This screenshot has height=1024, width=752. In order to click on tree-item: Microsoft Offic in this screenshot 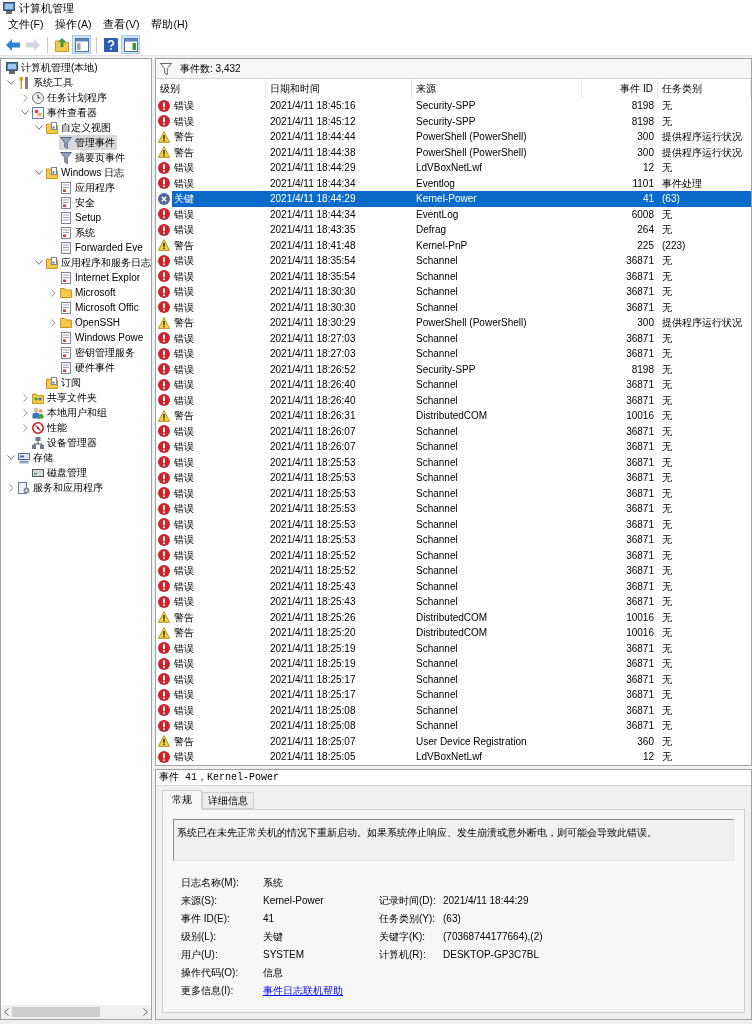, I will do `click(100, 307)`.